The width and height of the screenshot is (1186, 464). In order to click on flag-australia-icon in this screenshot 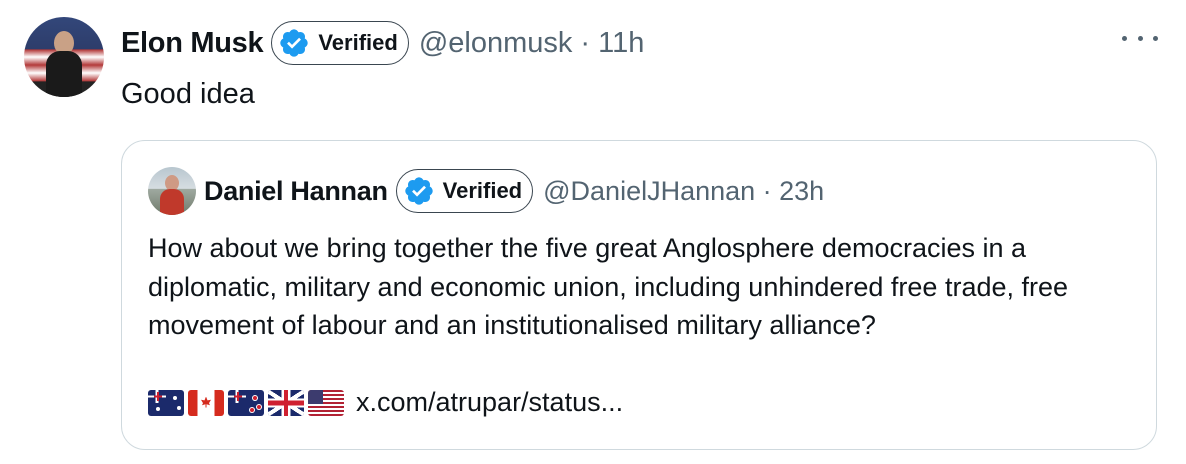, I will do `click(166, 402)`.